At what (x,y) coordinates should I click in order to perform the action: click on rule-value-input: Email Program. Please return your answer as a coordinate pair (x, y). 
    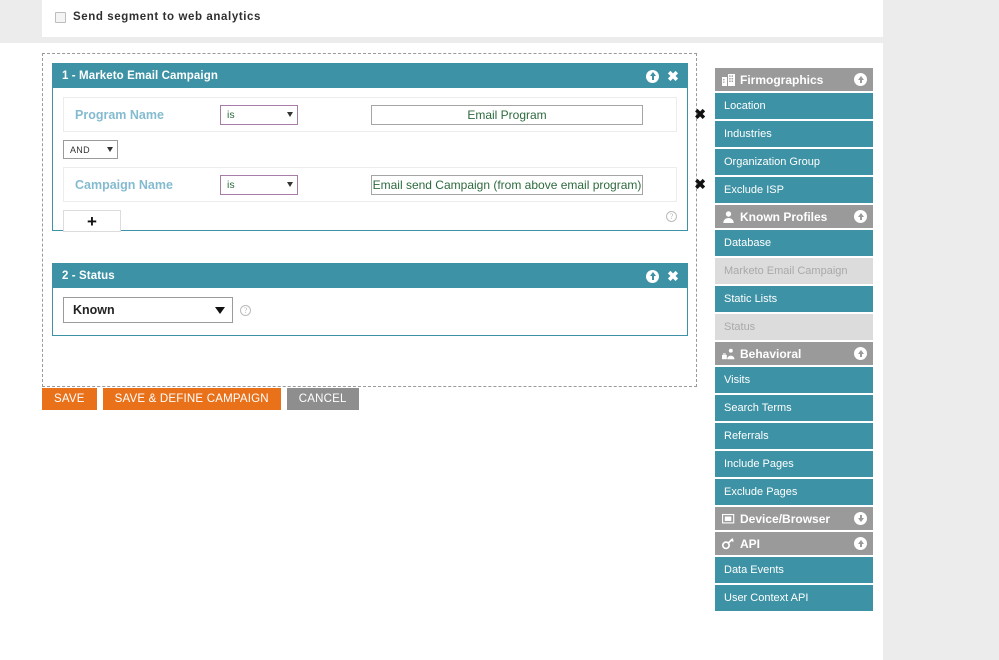
    Looking at the image, I should click on (507, 114).